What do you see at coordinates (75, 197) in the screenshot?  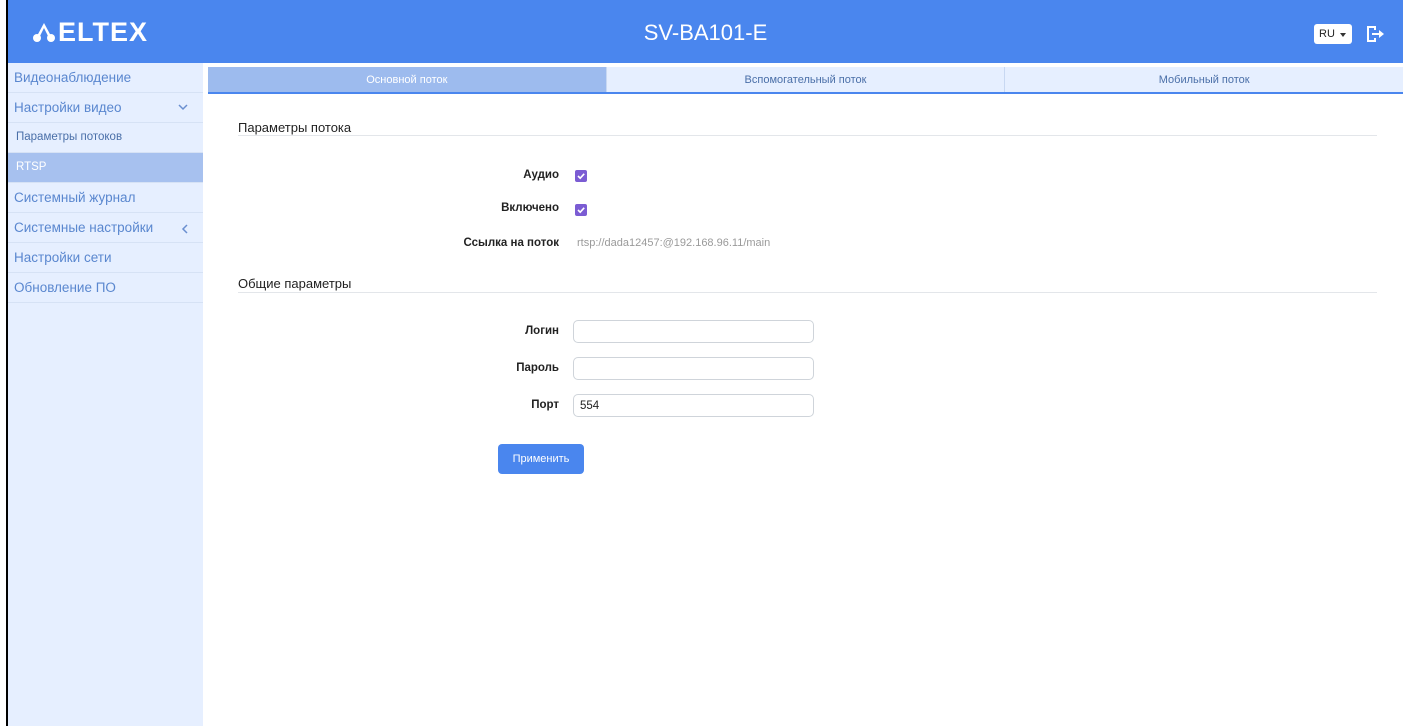 I see `sidebar-item-label: Системный журнал` at bounding box center [75, 197].